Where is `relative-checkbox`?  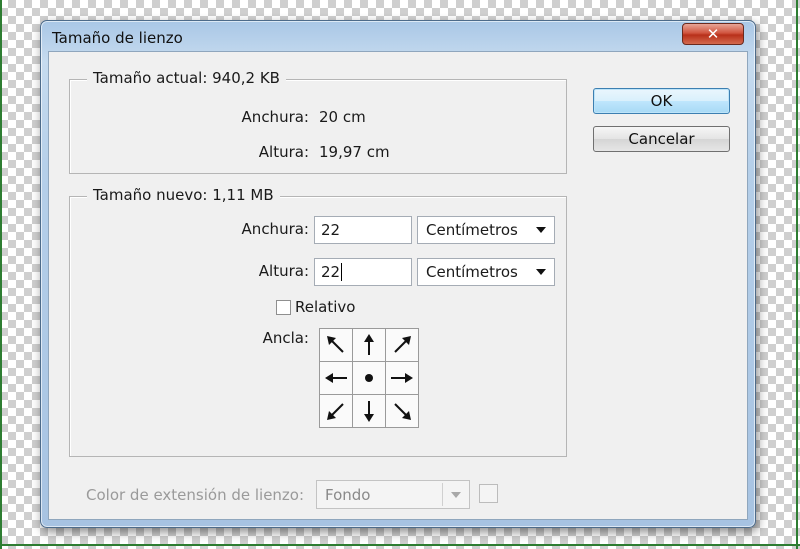 relative-checkbox is located at coordinates (283, 307).